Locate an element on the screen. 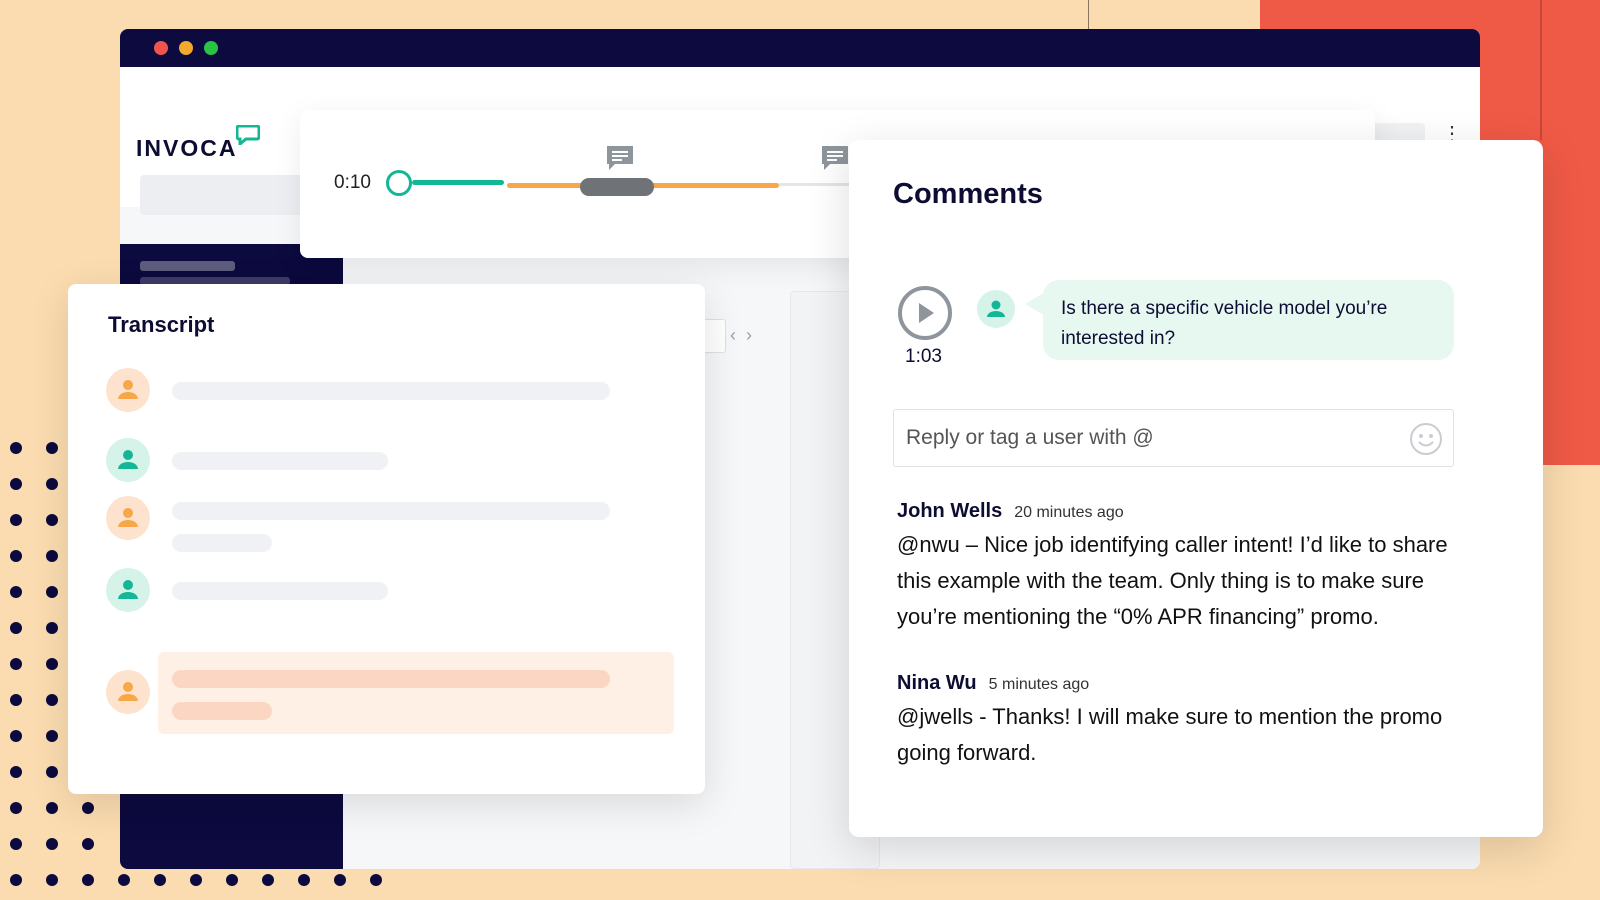  highlighted-transcript-segment is located at coordinates (416, 693).